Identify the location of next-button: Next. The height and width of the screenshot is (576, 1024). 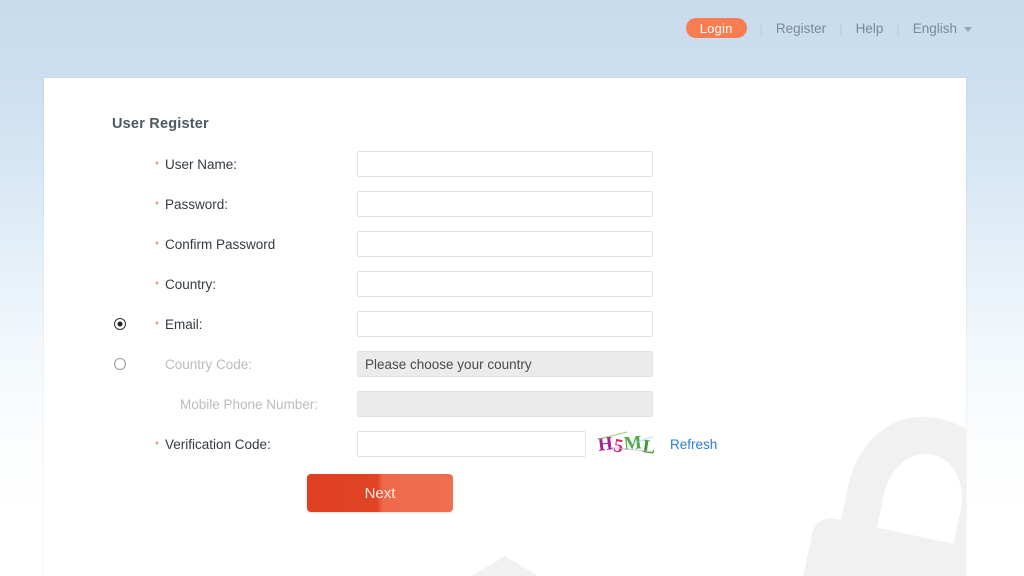
(380, 493).